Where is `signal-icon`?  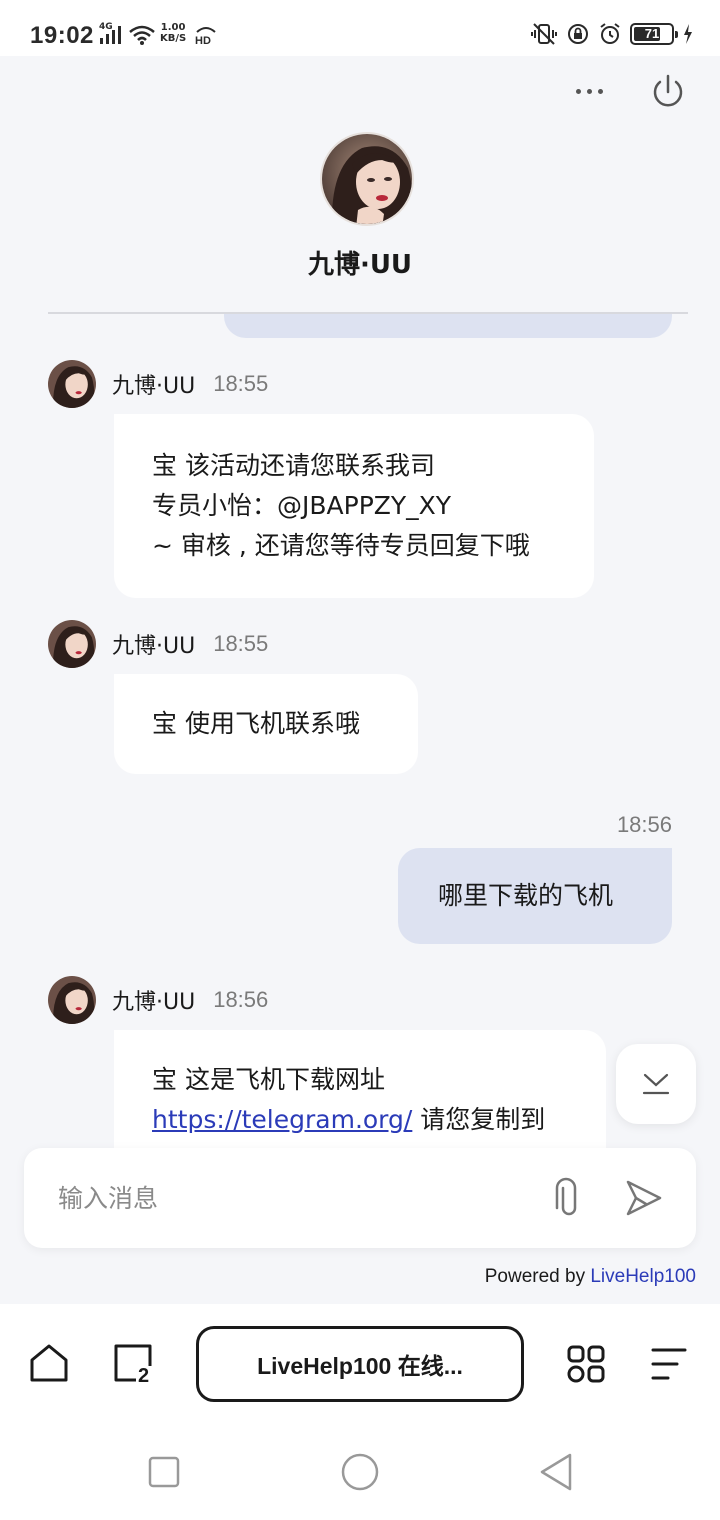
signal-icon is located at coordinates (110, 35).